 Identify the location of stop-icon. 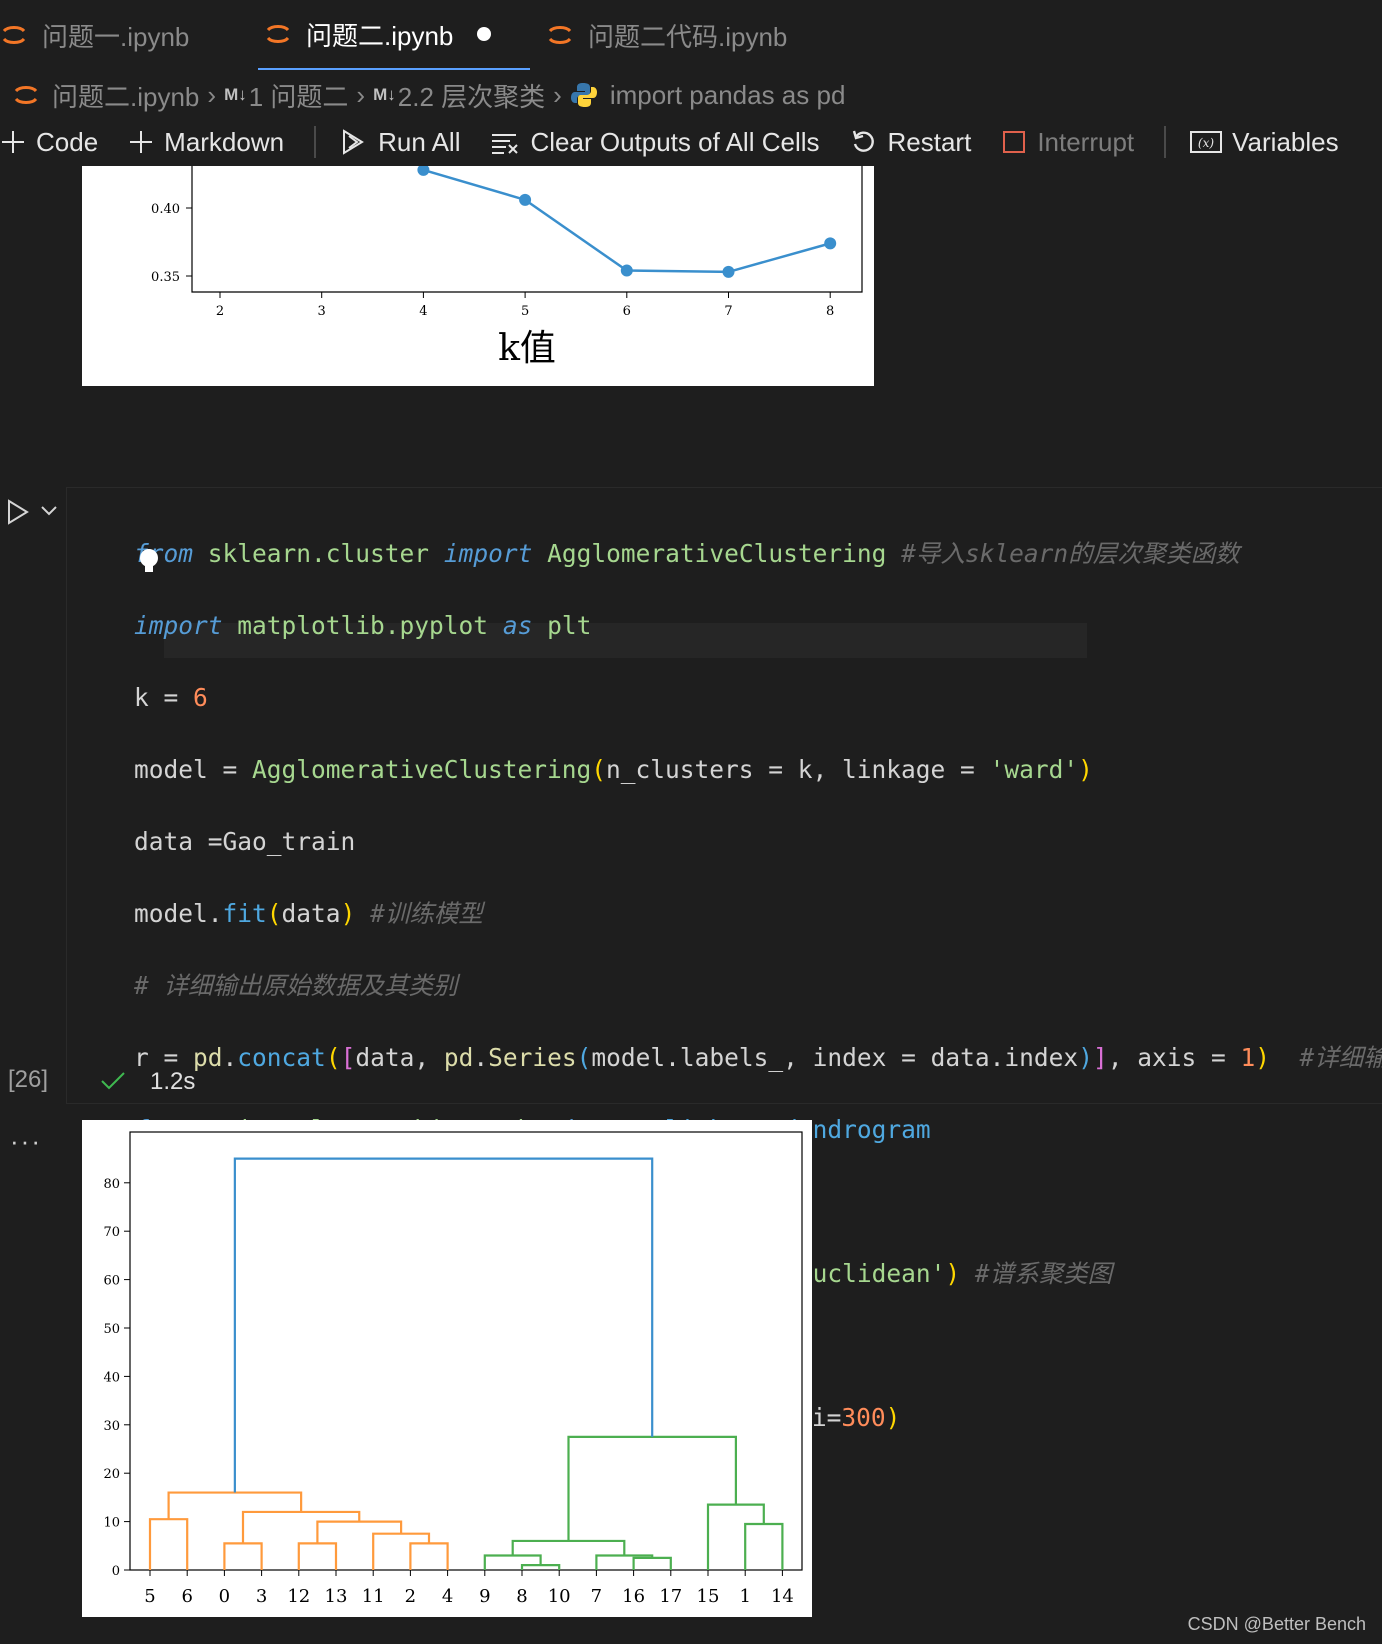
(1014, 142).